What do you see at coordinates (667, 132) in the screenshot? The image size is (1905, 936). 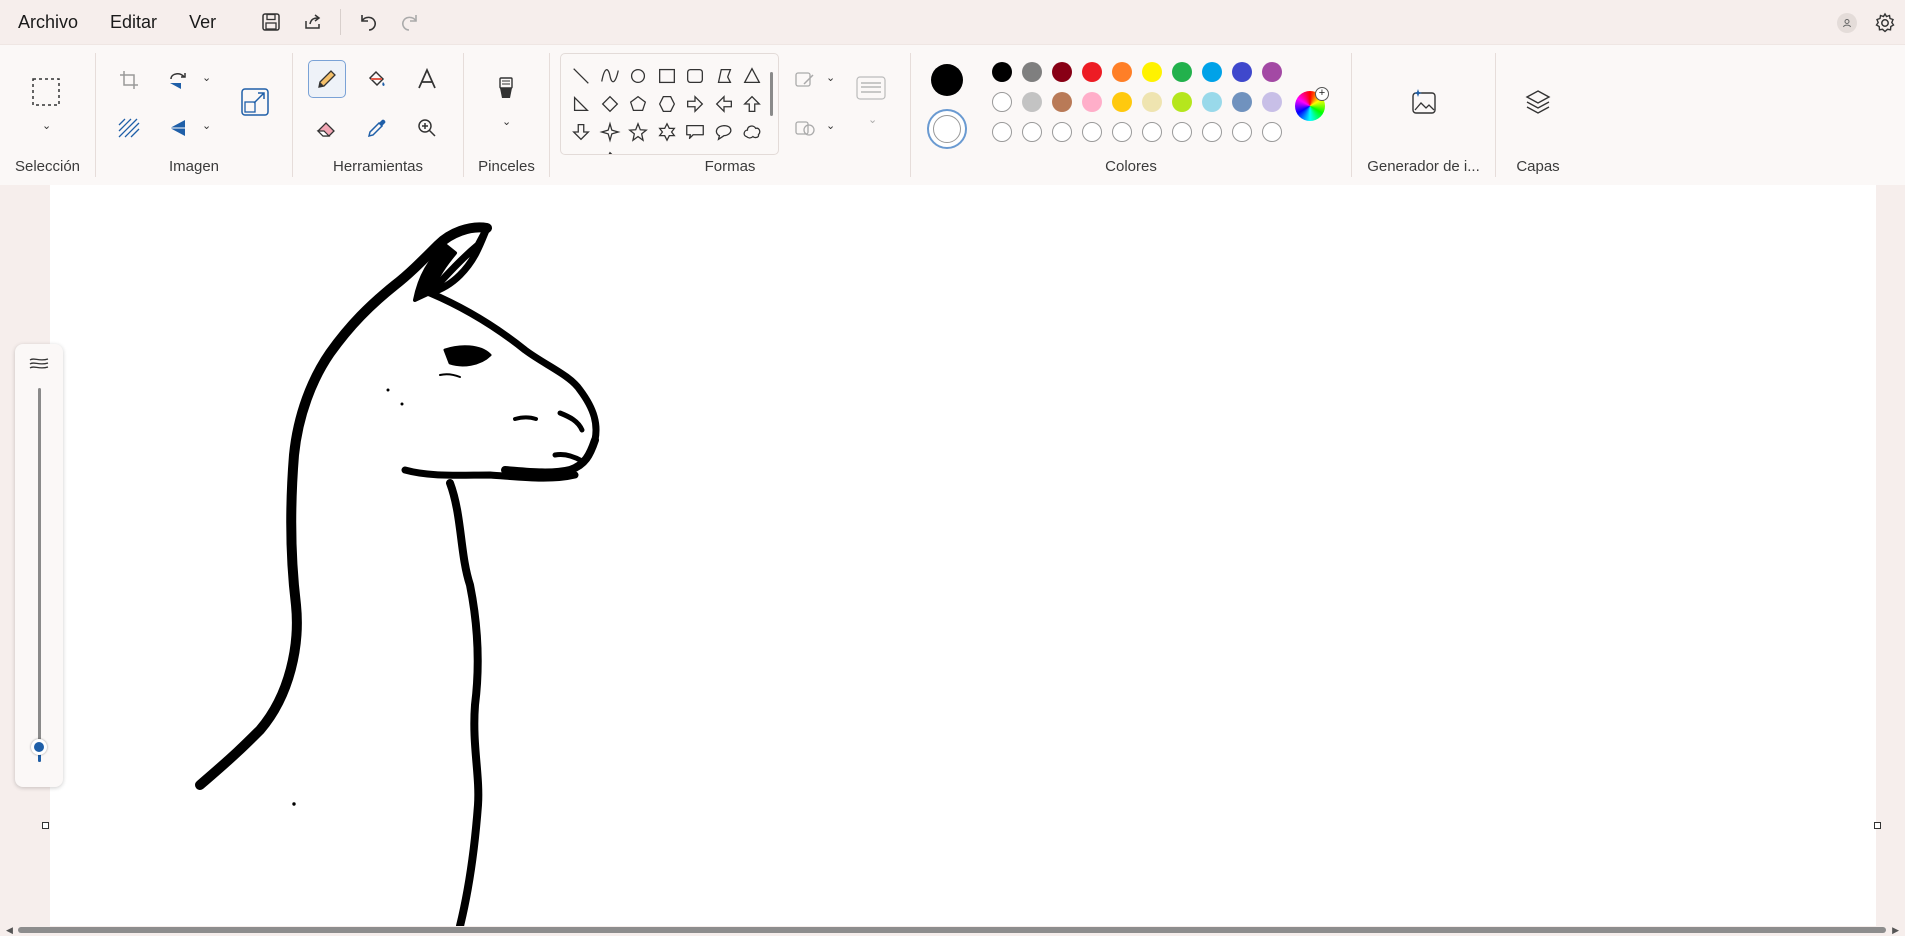 I see `six-point-star-shape` at bounding box center [667, 132].